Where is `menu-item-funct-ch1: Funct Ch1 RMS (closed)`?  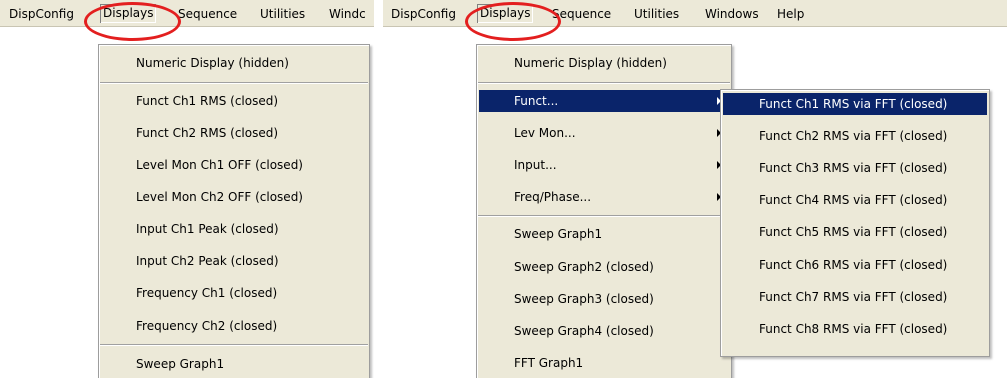
menu-item-funct-ch1: Funct Ch1 RMS (closed) is located at coordinates (234, 101).